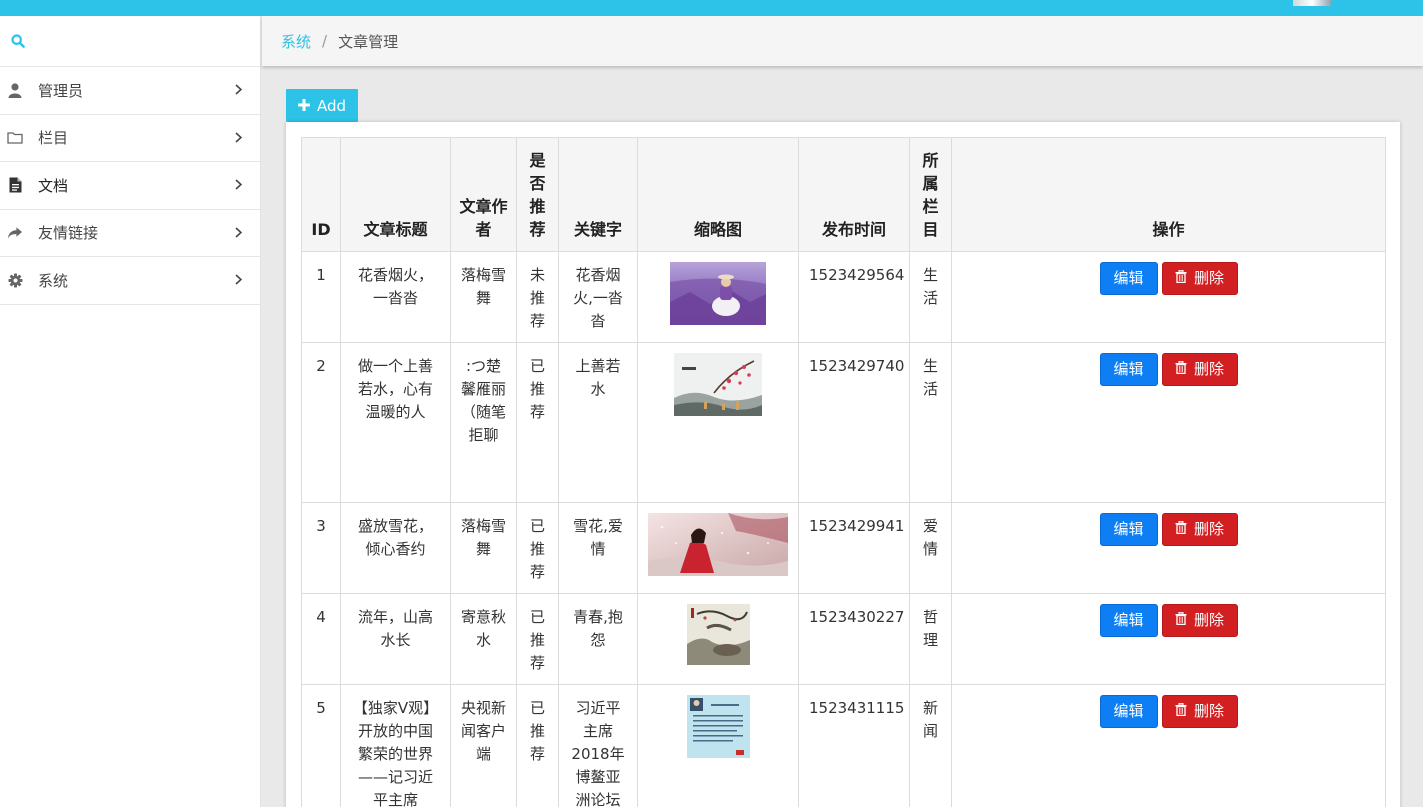  I want to click on cell-keywords: 青春,抱怨, so click(598, 639).